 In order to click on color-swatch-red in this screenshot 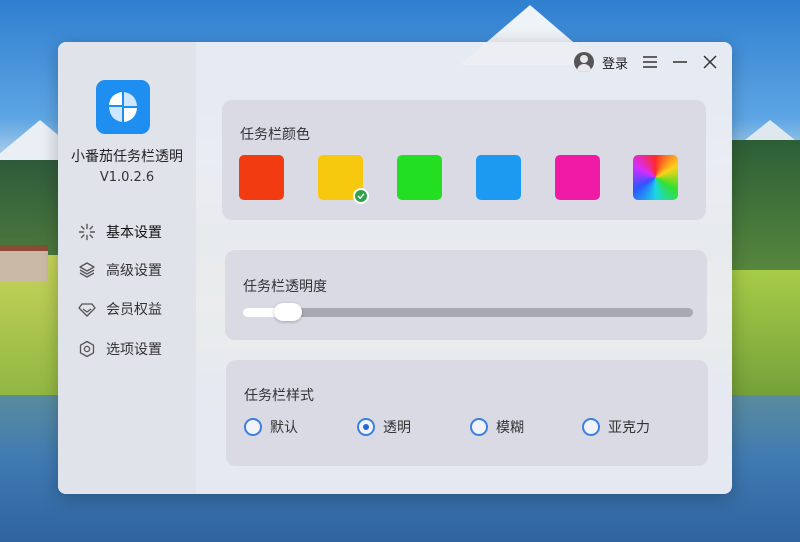, I will do `click(261, 177)`.